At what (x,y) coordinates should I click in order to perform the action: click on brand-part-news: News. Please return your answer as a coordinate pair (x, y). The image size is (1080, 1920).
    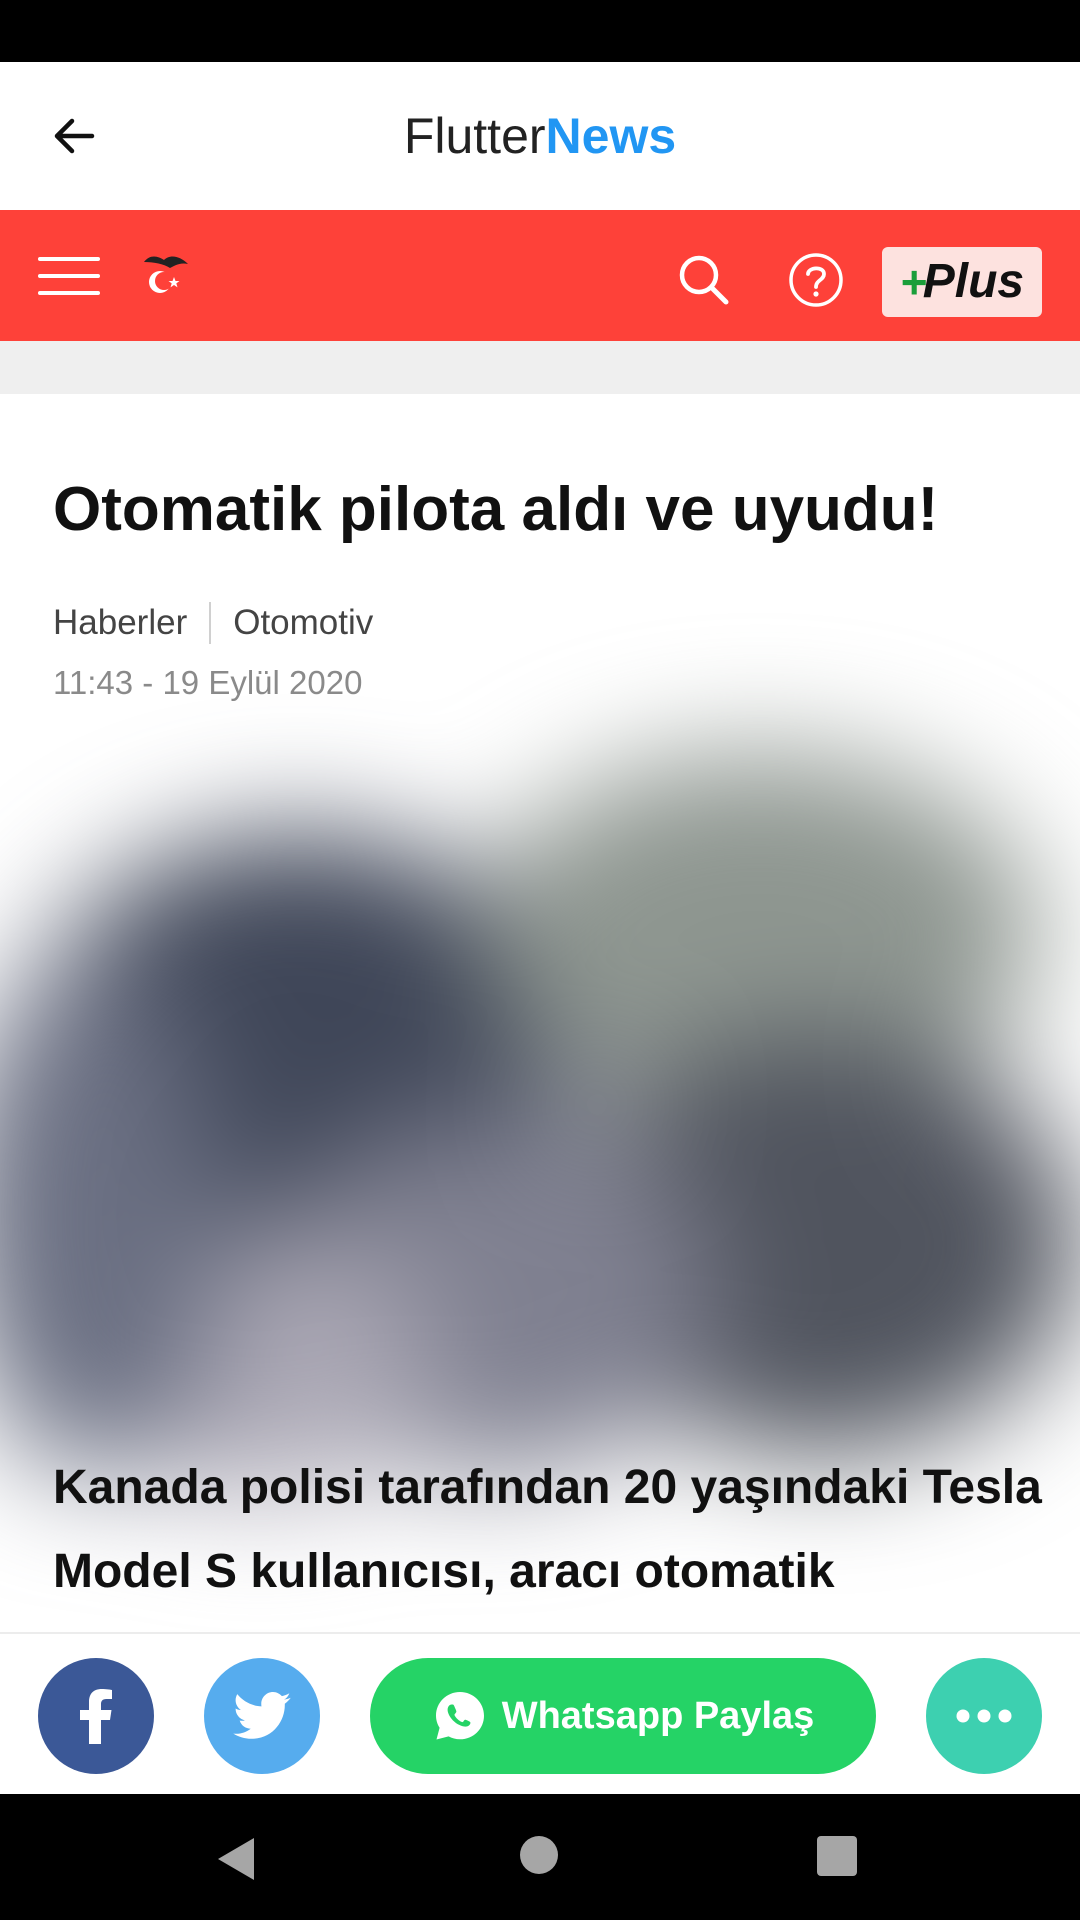
    Looking at the image, I should click on (611, 136).